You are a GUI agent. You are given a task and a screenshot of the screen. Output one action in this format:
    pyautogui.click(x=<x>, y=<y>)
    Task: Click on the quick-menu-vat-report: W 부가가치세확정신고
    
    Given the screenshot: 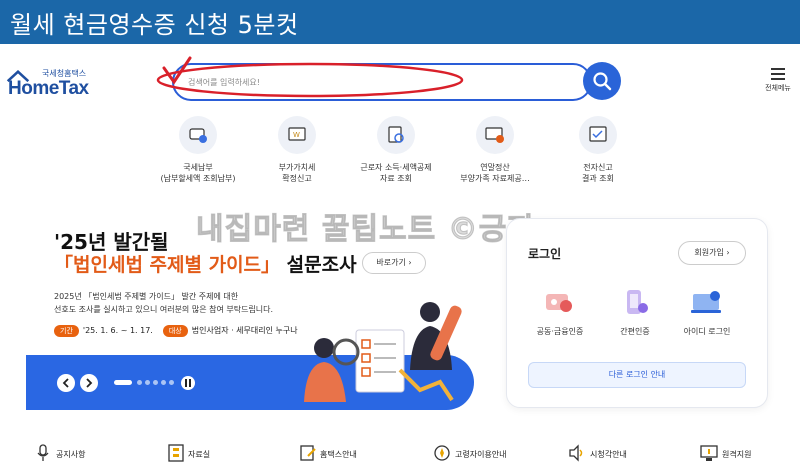 What is the action you would take?
    pyautogui.click(x=297, y=150)
    